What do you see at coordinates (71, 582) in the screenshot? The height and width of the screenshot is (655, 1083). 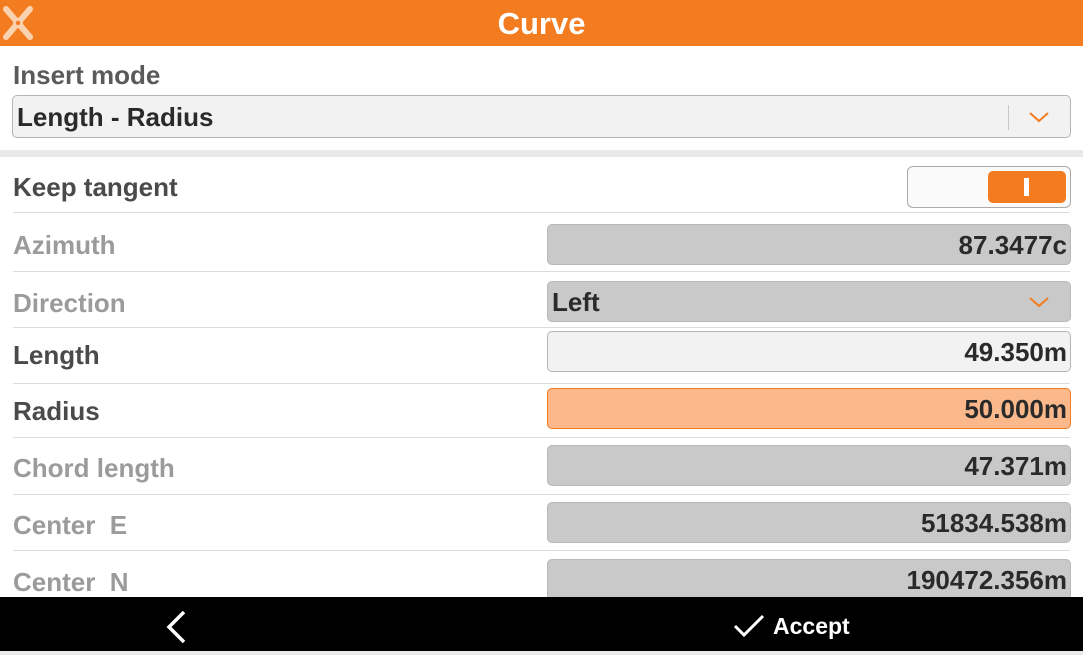 I see `center-n-label: Center N` at bounding box center [71, 582].